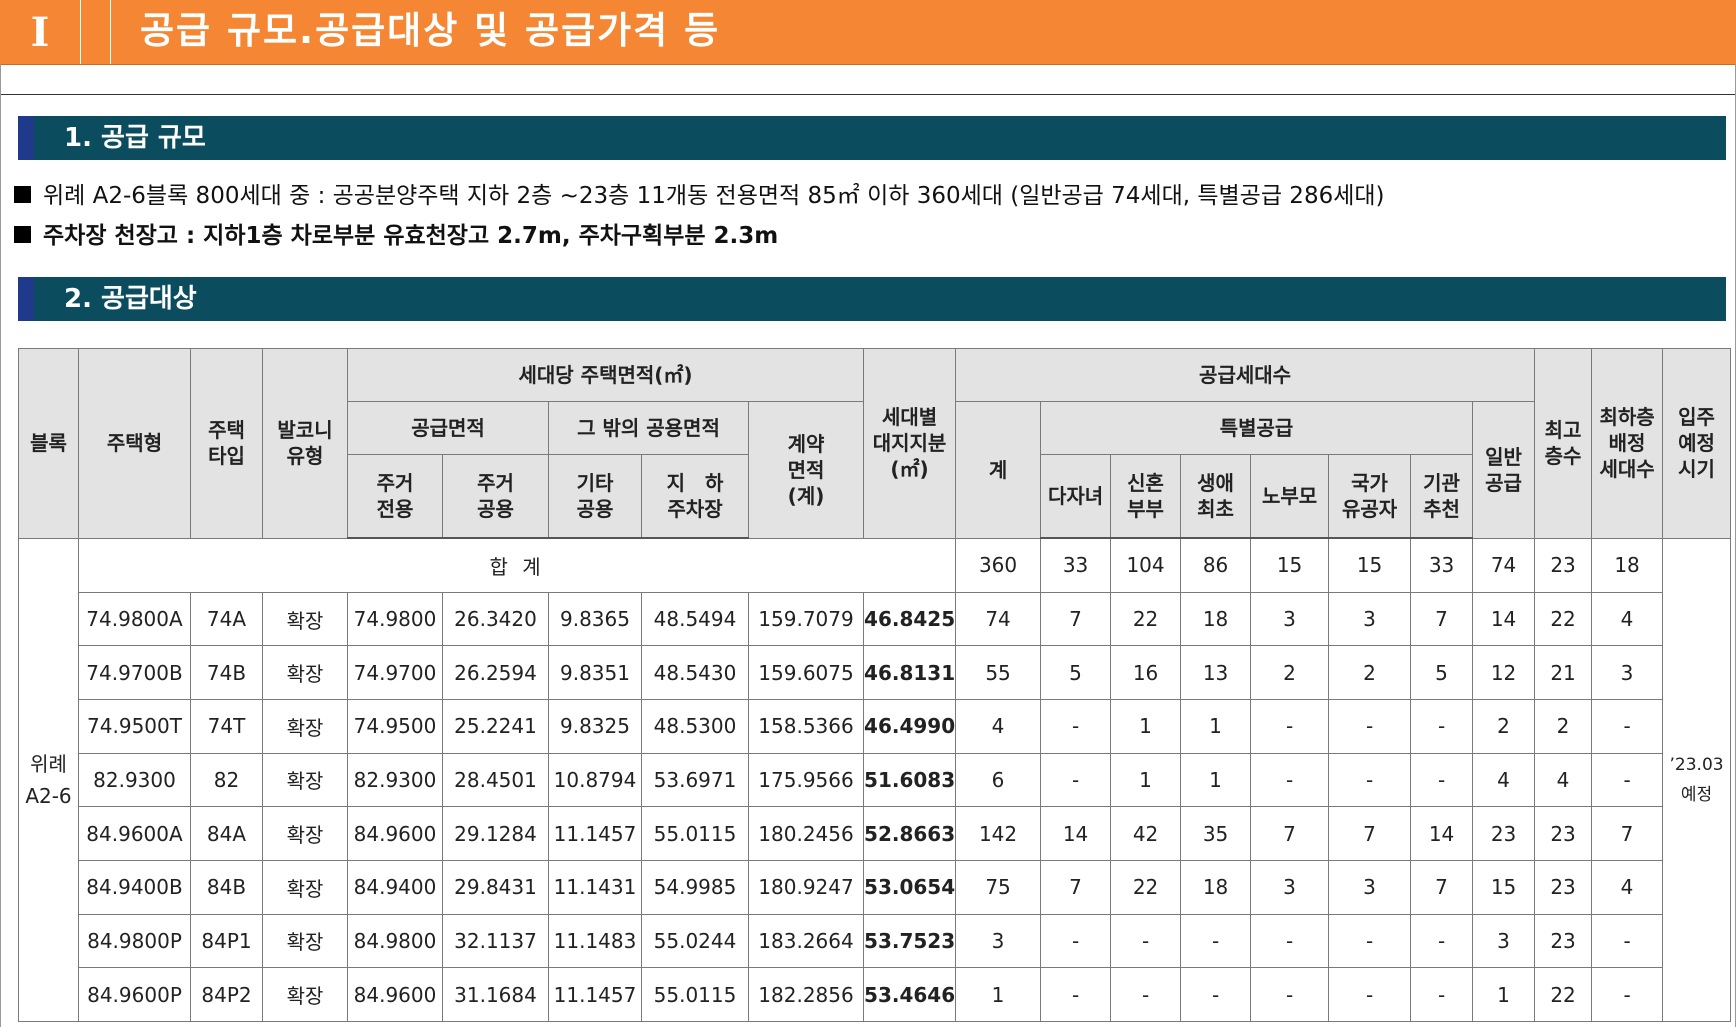 This screenshot has height=1027, width=1736. Describe the element at coordinates (910, 994) in the screenshot. I see `cell-land: 53.4646` at that location.